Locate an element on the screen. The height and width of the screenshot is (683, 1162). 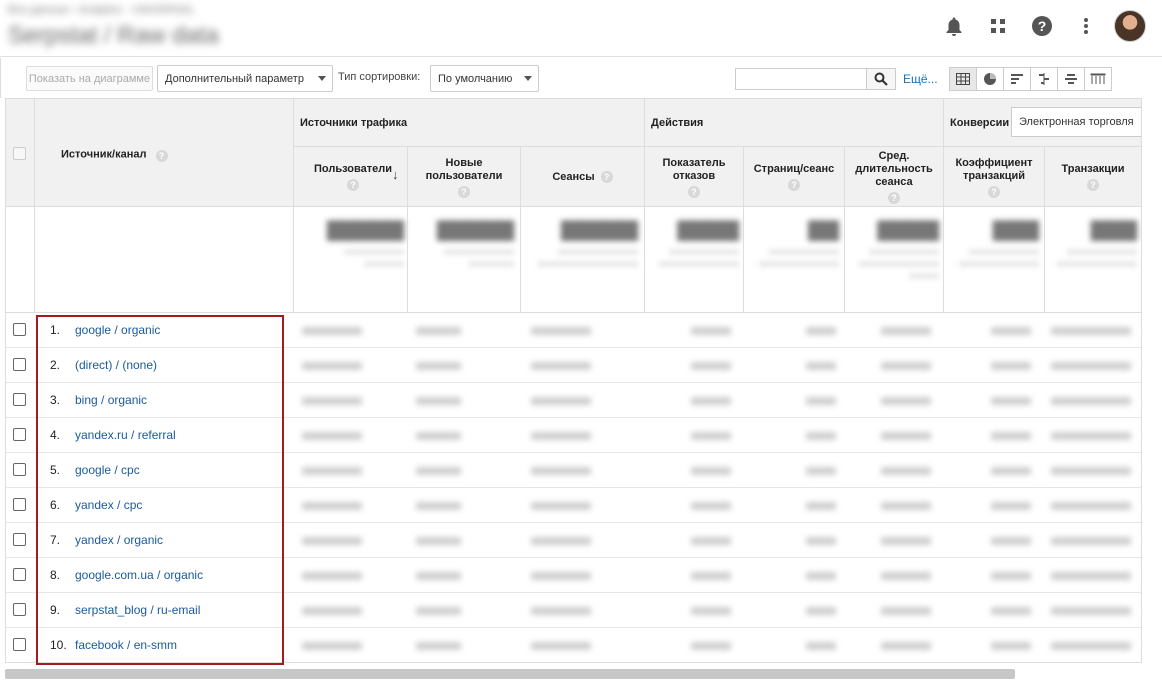
sort-type-value: По умолчанию is located at coordinates (475, 78).